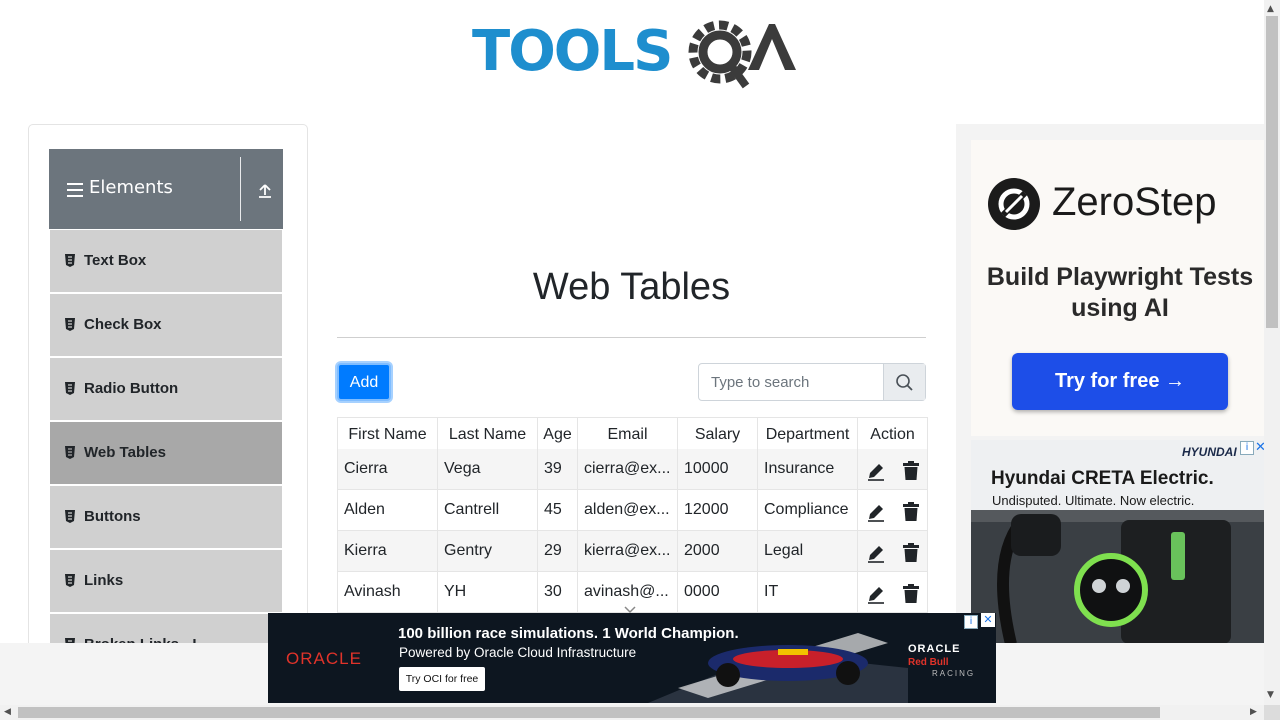 The height and width of the screenshot is (720, 1280). Describe the element at coordinates (166, 262) in the screenshot. I see `sidebar-item-text-box: Text Box` at that location.